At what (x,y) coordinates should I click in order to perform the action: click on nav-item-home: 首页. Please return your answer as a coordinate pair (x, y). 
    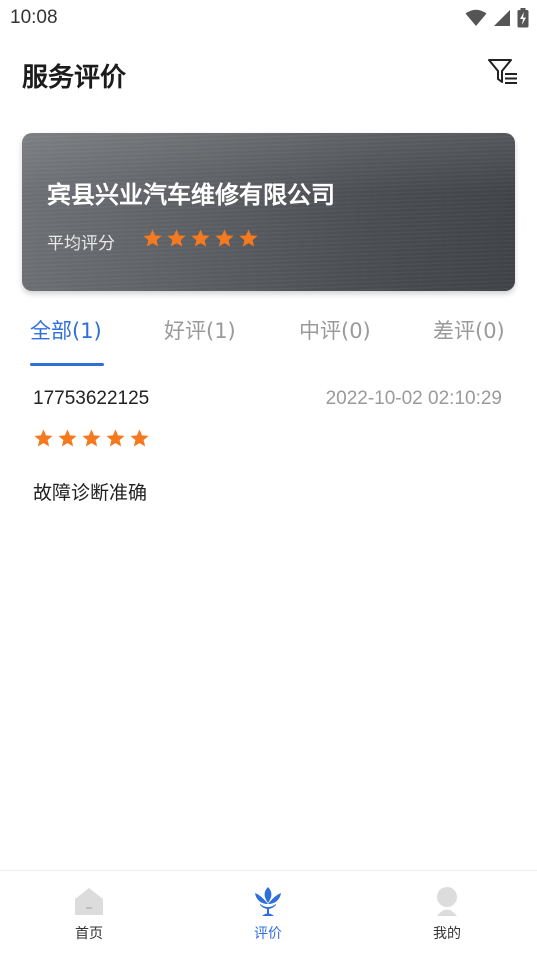
    Looking at the image, I should click on (89, 914).